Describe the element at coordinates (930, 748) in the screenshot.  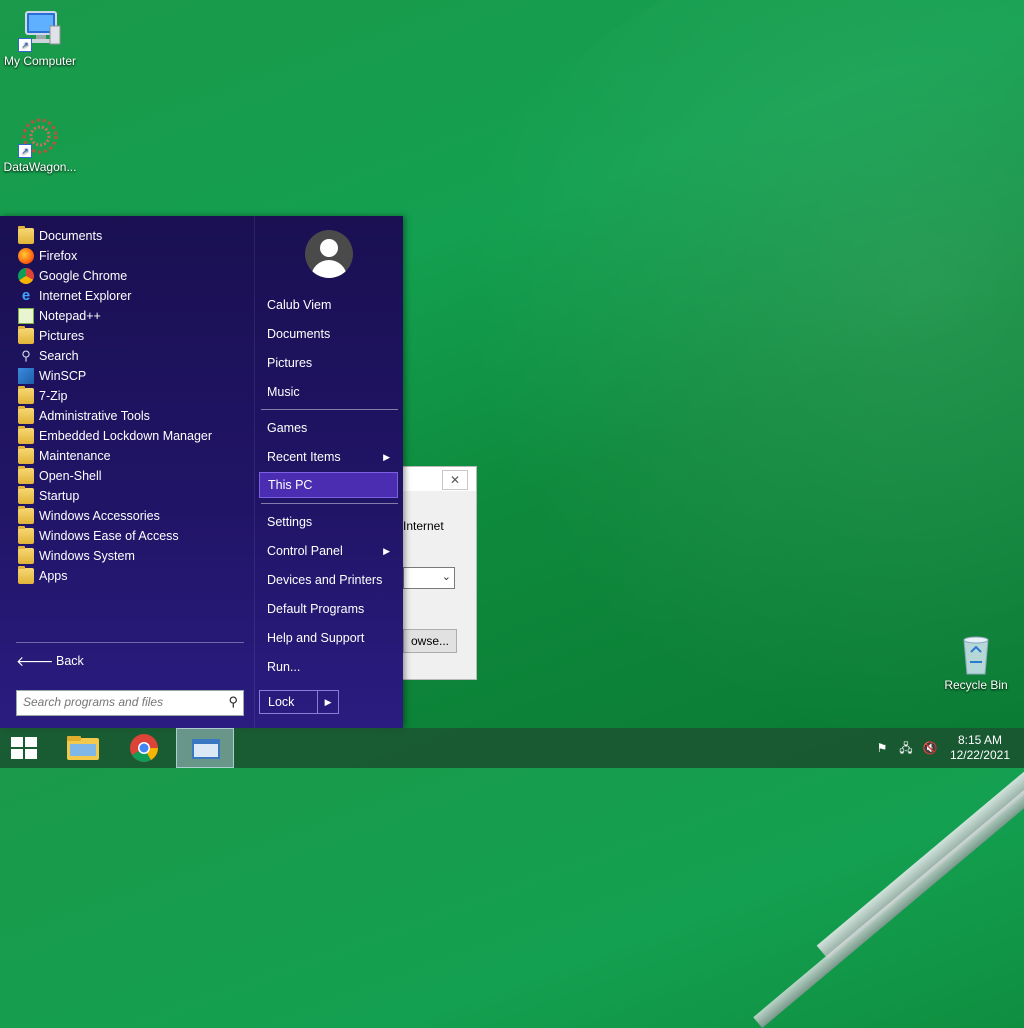
I see `volume-muted-icon: 🔇` at that location.